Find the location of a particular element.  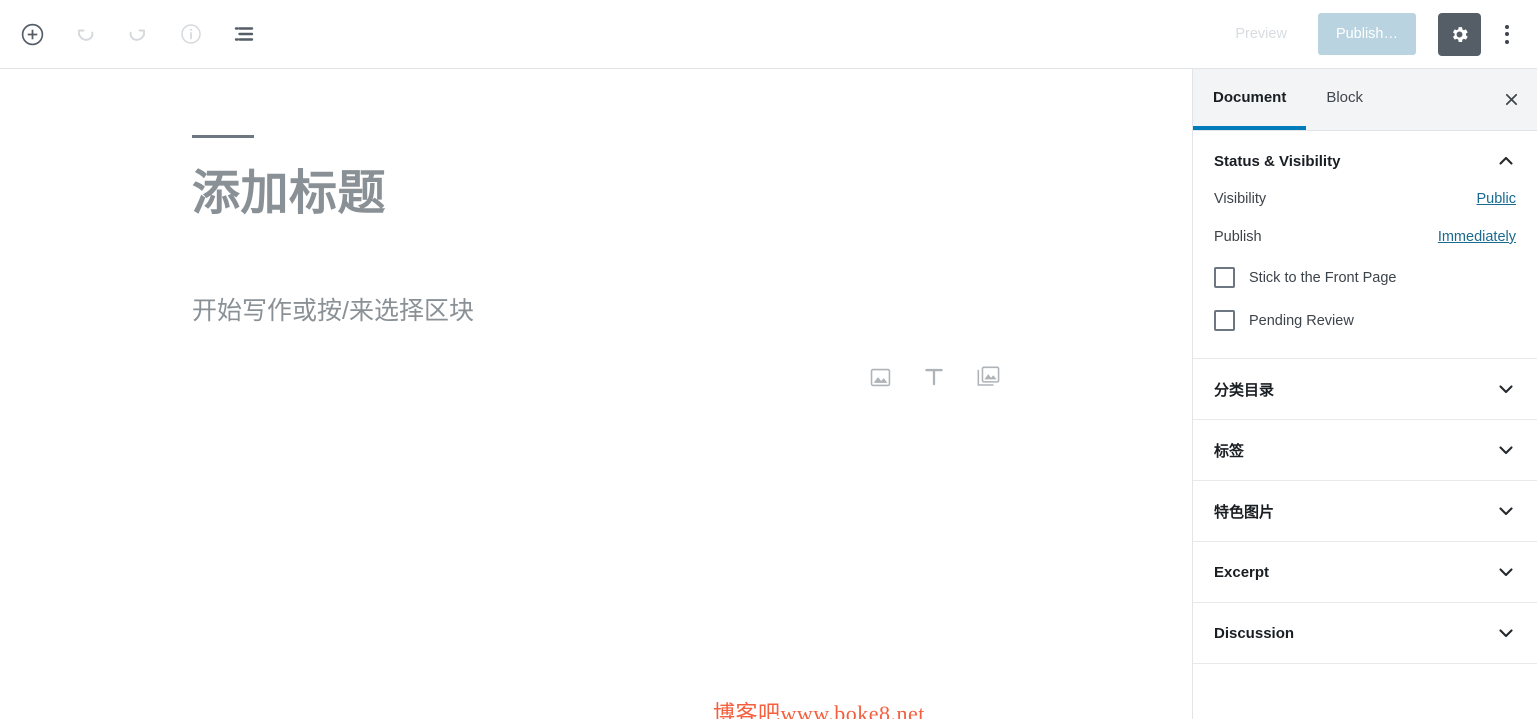

paragraph-block-icon is located at coordinates (934, 377).